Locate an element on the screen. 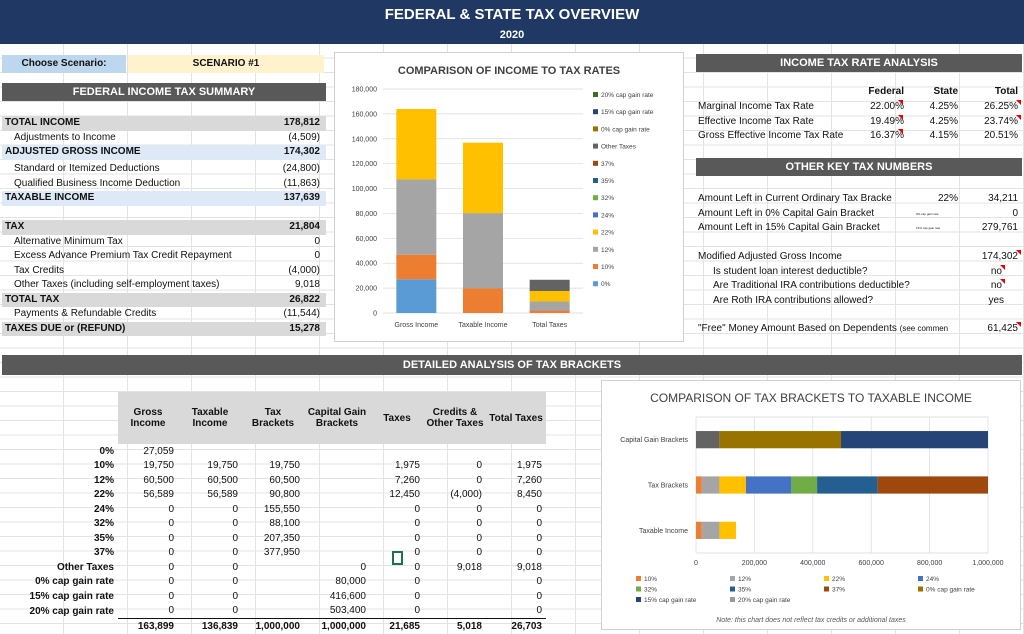 The image size is (1024, 634). table-cell: 155,550 is located at coordinates (273, 509).